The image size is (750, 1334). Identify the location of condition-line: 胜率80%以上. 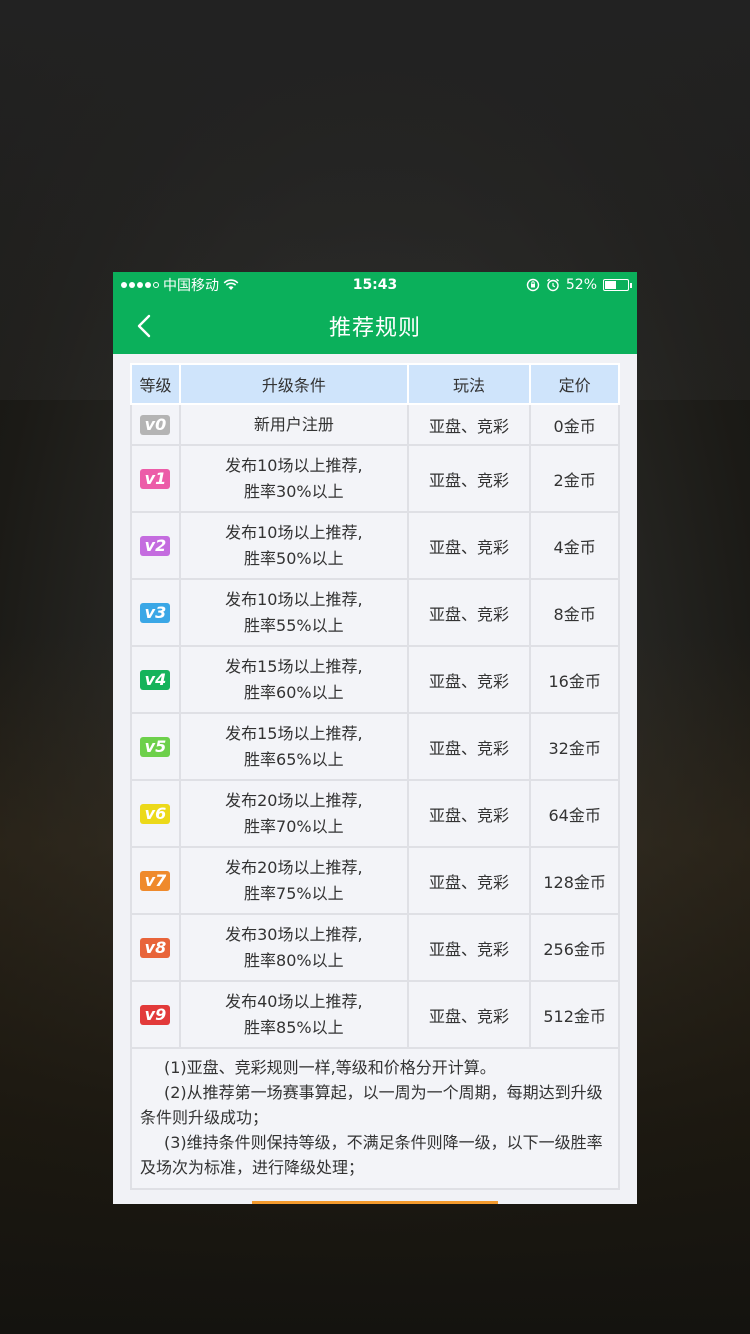
(294, 960).